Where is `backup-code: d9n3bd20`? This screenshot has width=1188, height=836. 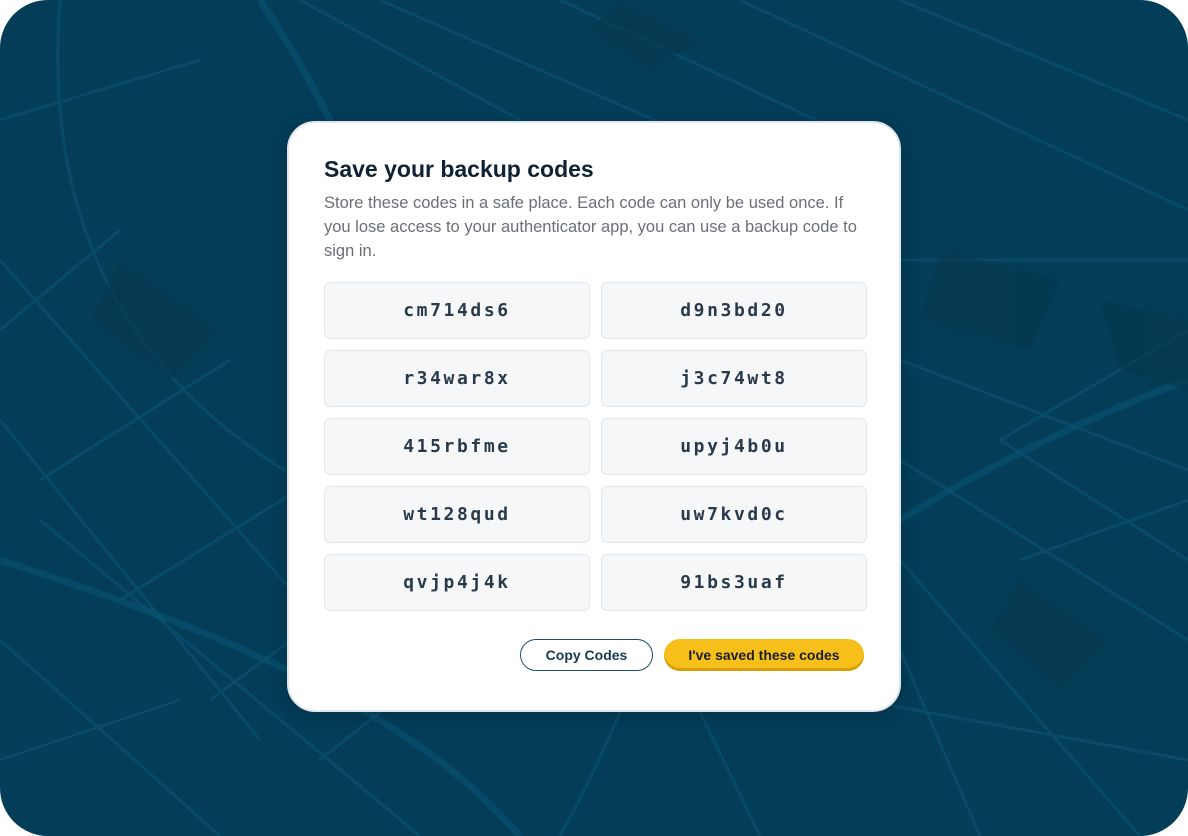
backup-code: d9n3bd20 is located at coordinates (734, 310).